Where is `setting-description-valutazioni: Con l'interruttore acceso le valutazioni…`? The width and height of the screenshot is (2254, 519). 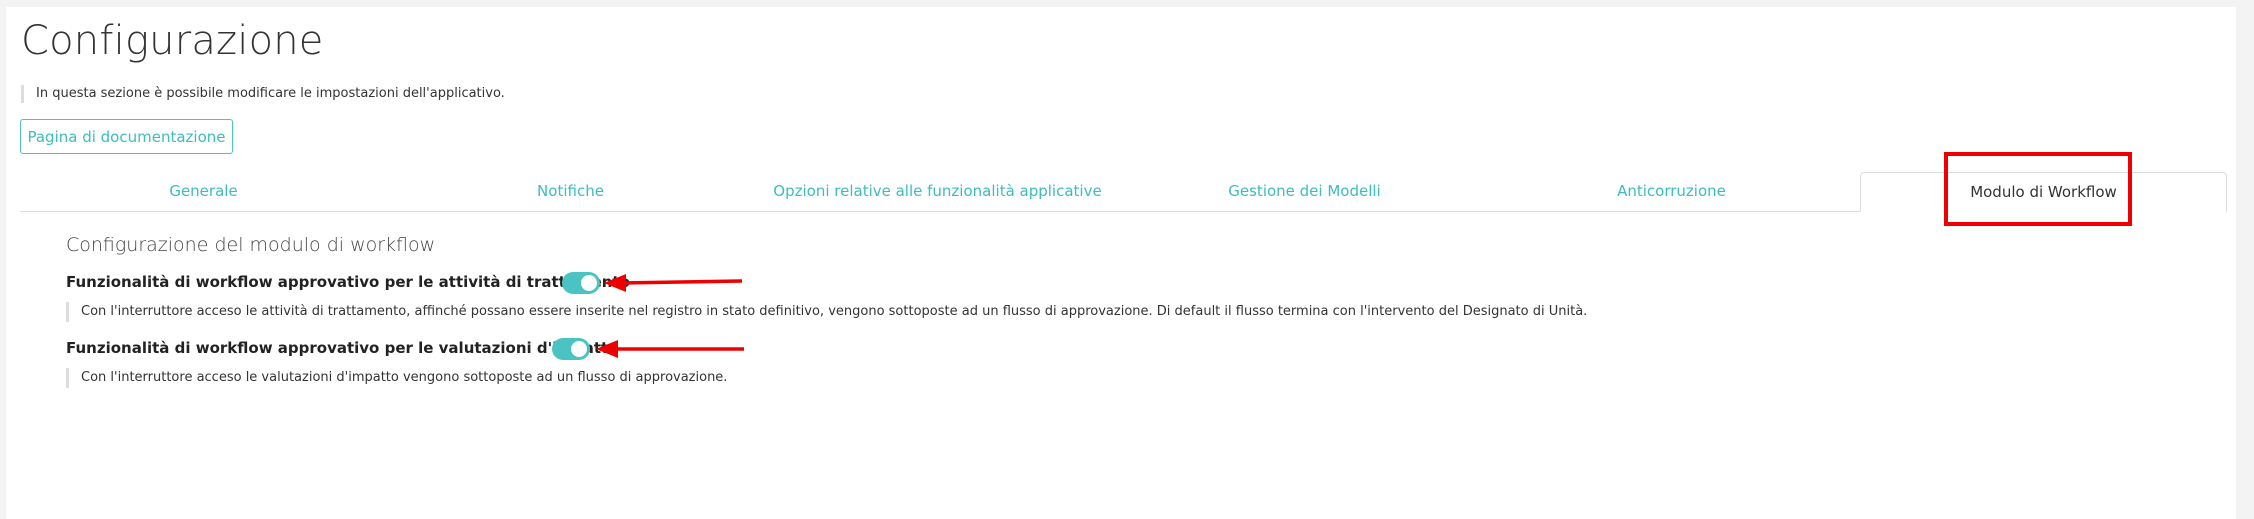
setting-description-valutazioni: Con l'interruttore acceso le valutazioni… is located at coordinates (396, 378).